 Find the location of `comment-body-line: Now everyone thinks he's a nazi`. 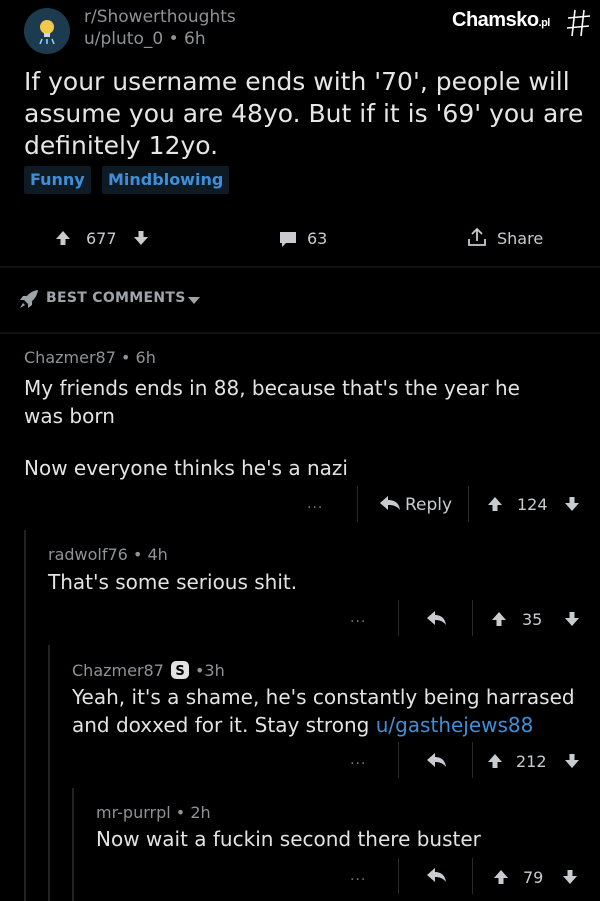

comment-body-line: Now everyone thinks he's a nazi is located at coordinates (186, 468).